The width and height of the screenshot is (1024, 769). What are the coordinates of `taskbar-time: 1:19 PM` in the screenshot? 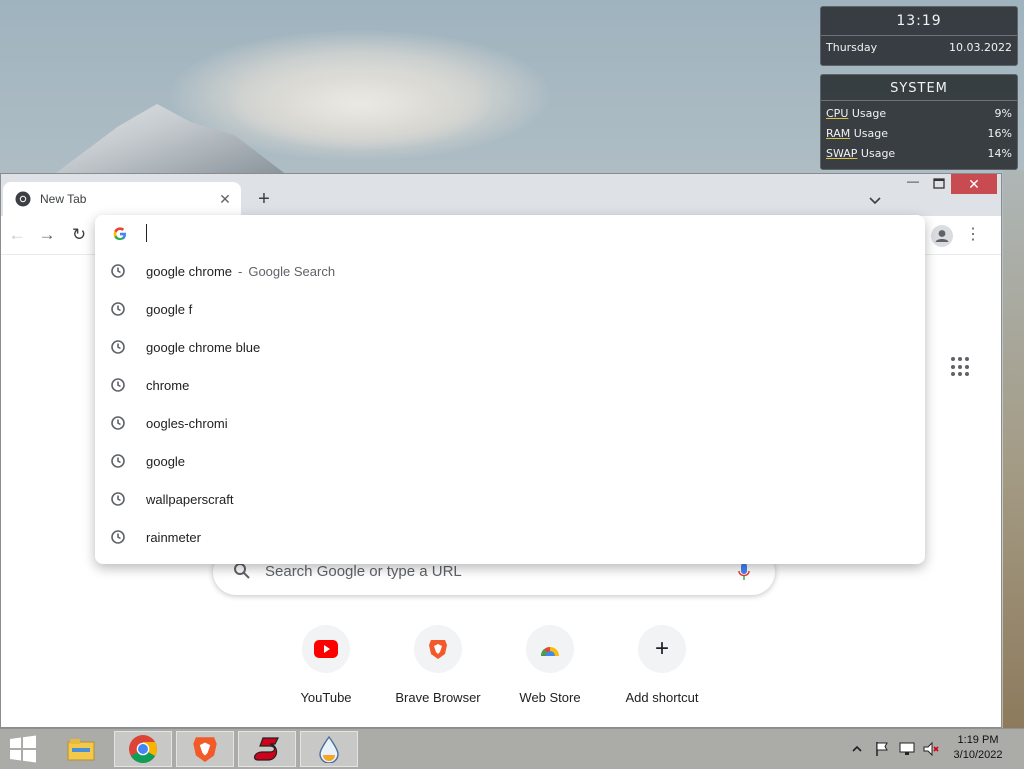 It's located at (978, 740).